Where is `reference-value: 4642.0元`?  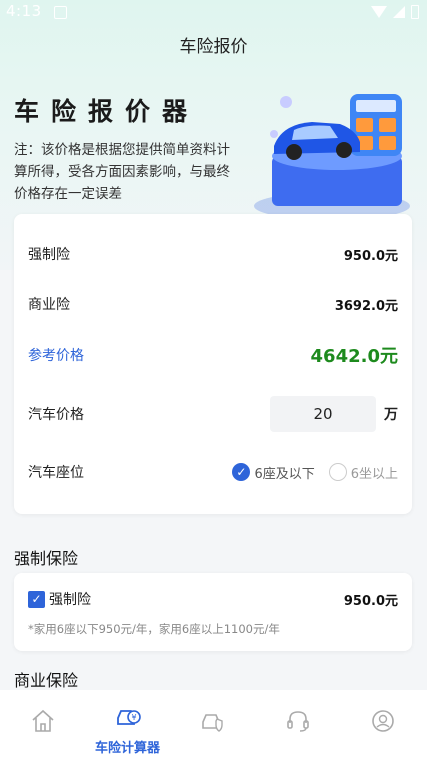
reference-value: 4642.0元 is located at coordinates (354, 356).